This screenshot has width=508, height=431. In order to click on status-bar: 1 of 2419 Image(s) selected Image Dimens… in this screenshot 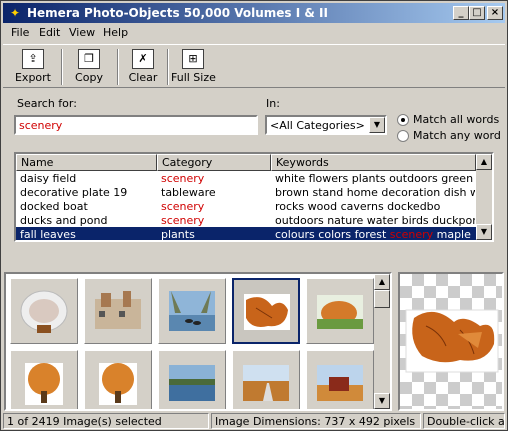, I will do `click(254, 421)`.